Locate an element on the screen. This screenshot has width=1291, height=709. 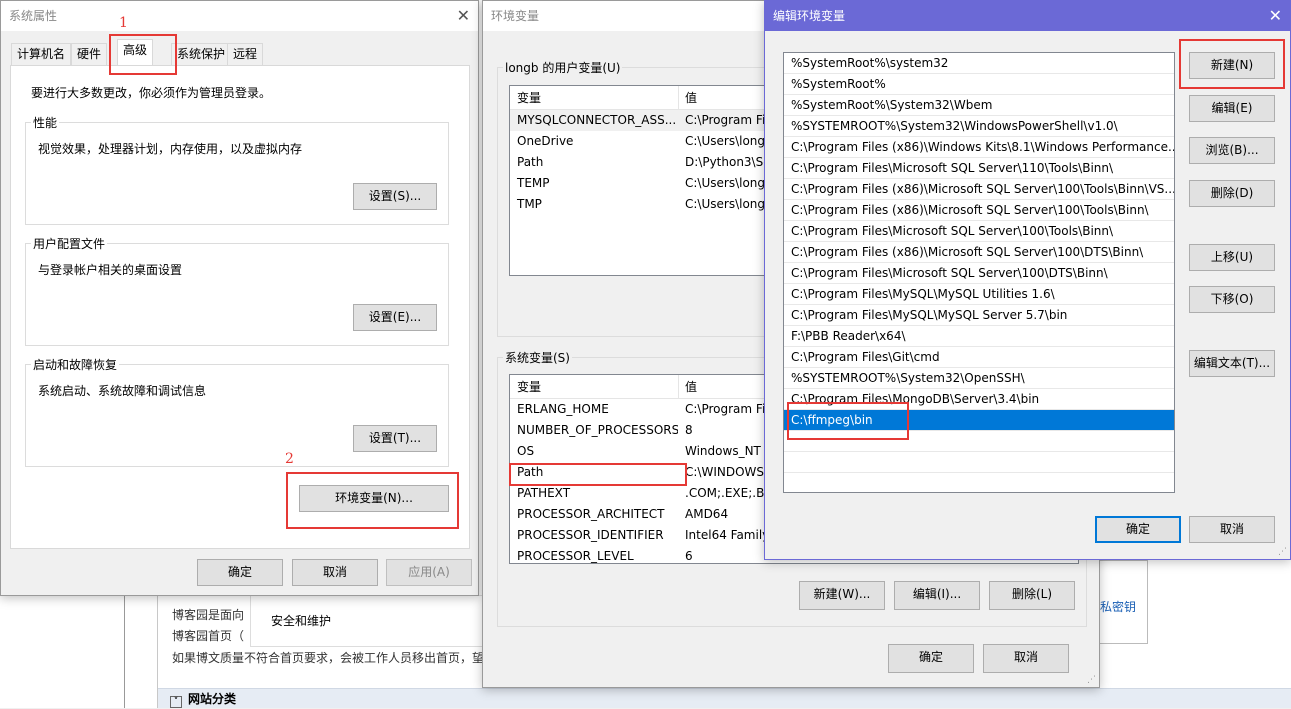
control-panel-item: 安全和维护 is located at coordinates (301, 620).